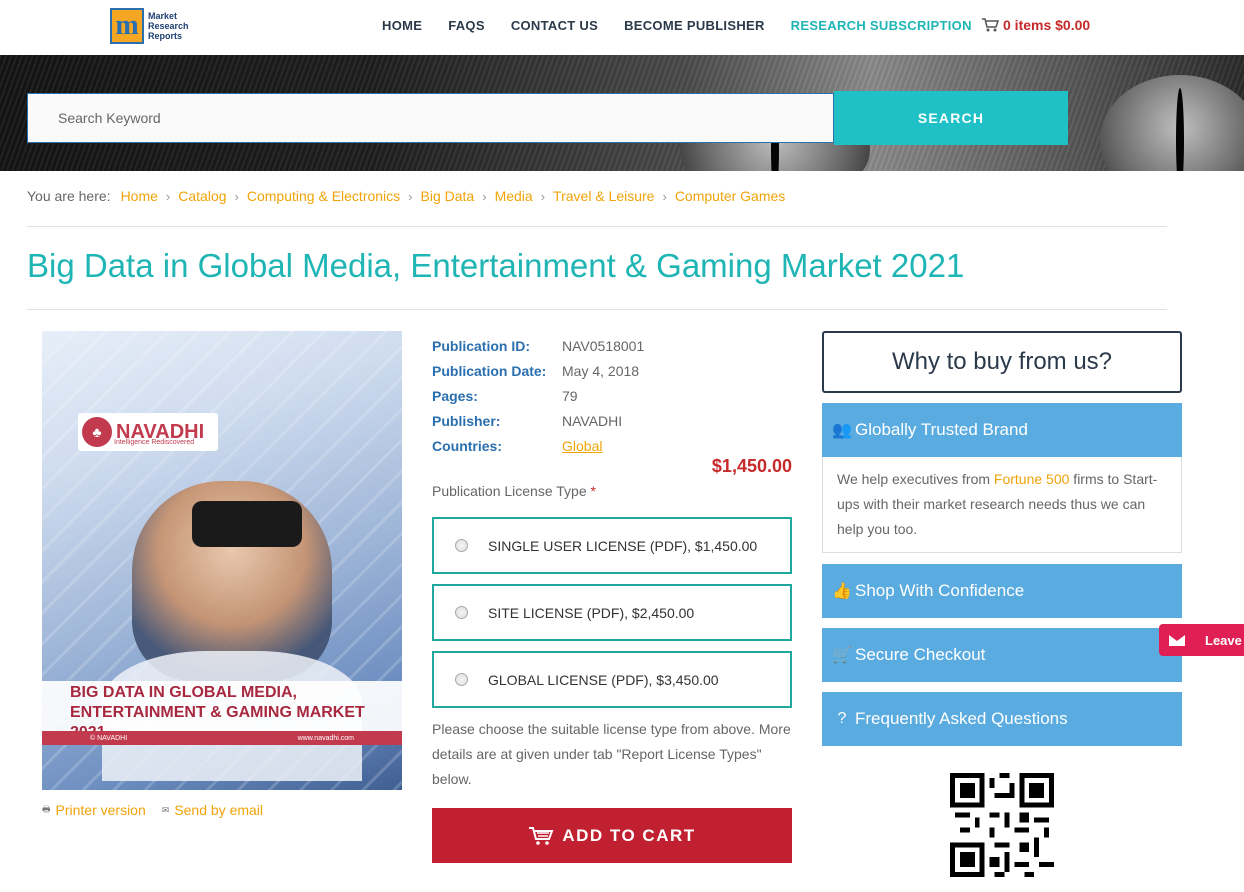 This screenshot has height=892, width=1244. Describe the element at coordinates (601, 370) in the screenshot. I see `publication-date: May 4, 2018` at that location.